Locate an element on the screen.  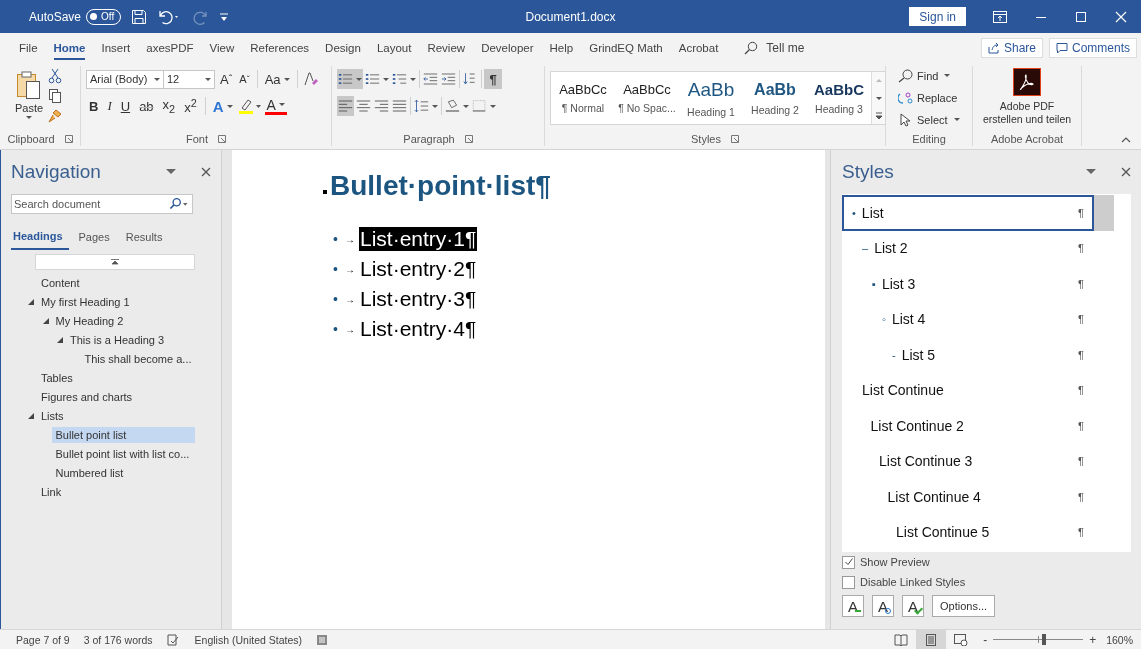
style-item: List Continue 3 ¶ is located at coordinates (968, 461).